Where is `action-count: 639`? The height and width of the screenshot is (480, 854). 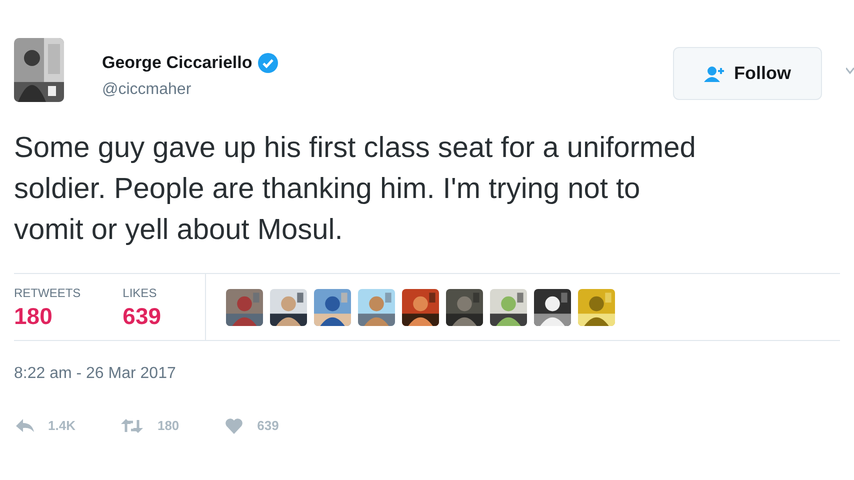
action-count: 639 is located at coordinates (268, 426).